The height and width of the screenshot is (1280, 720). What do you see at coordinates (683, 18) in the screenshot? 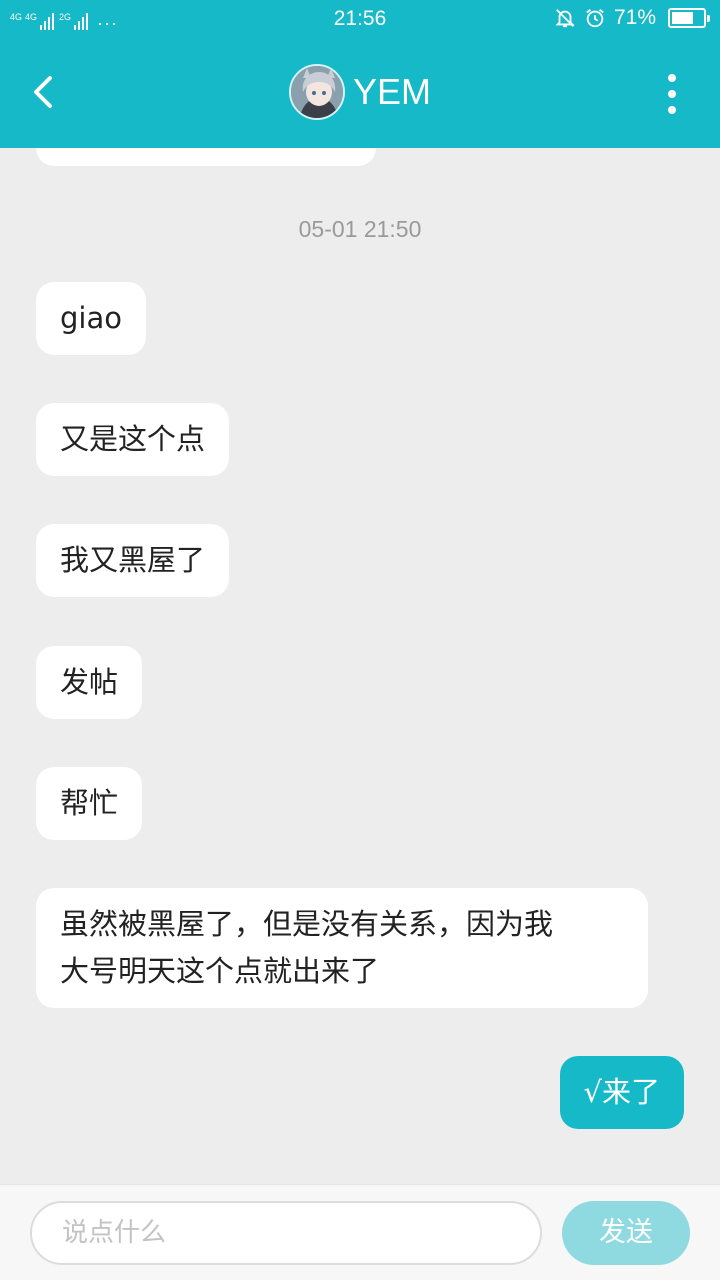
I see `battery-level` at bounding box center [683, 18].